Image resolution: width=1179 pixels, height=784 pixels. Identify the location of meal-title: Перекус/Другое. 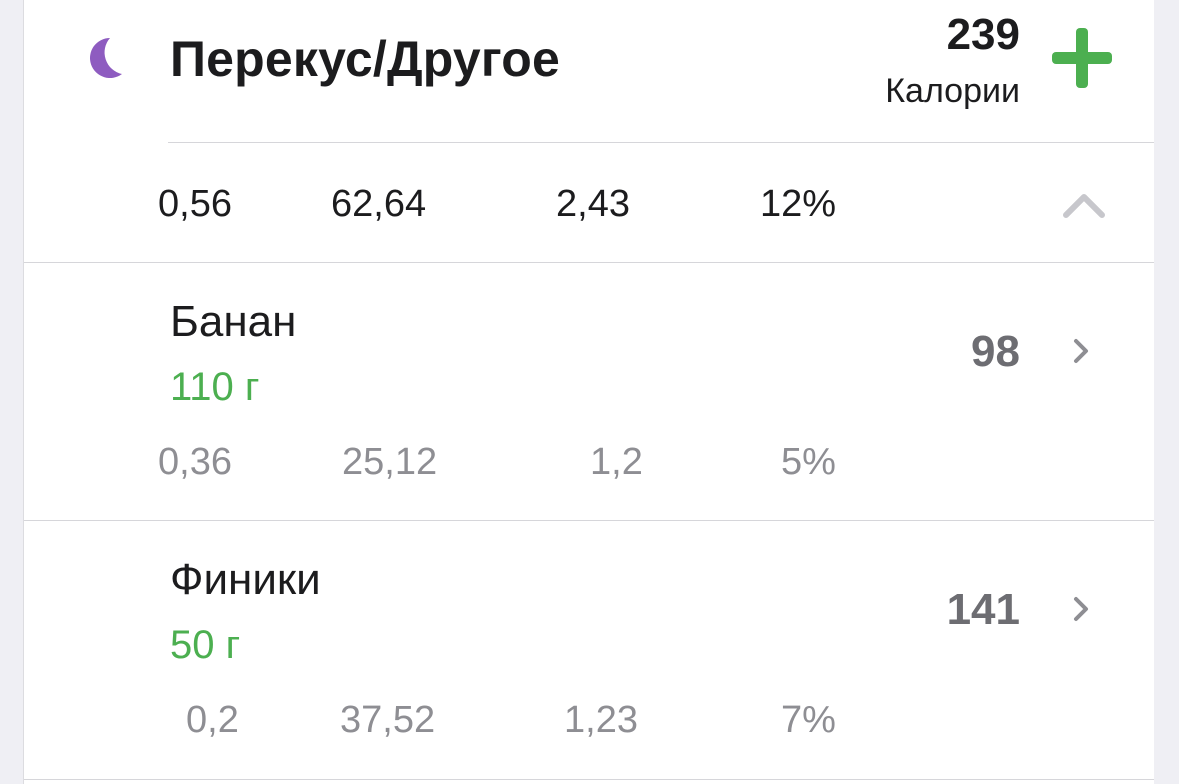
(365, 59).